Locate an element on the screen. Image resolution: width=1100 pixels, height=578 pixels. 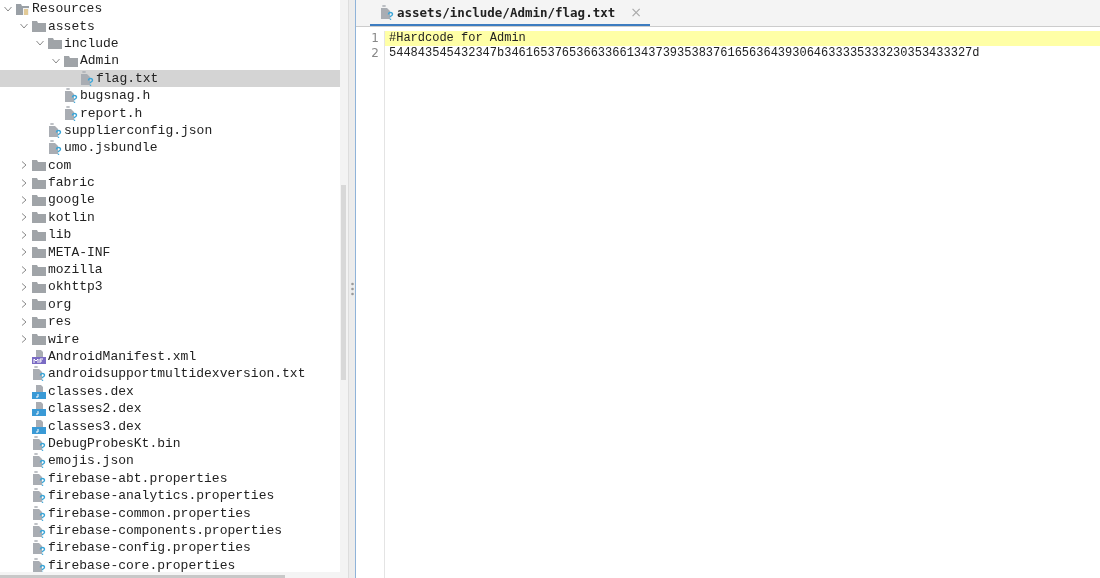
tree-row: wire is located at coordinates (170, 339).